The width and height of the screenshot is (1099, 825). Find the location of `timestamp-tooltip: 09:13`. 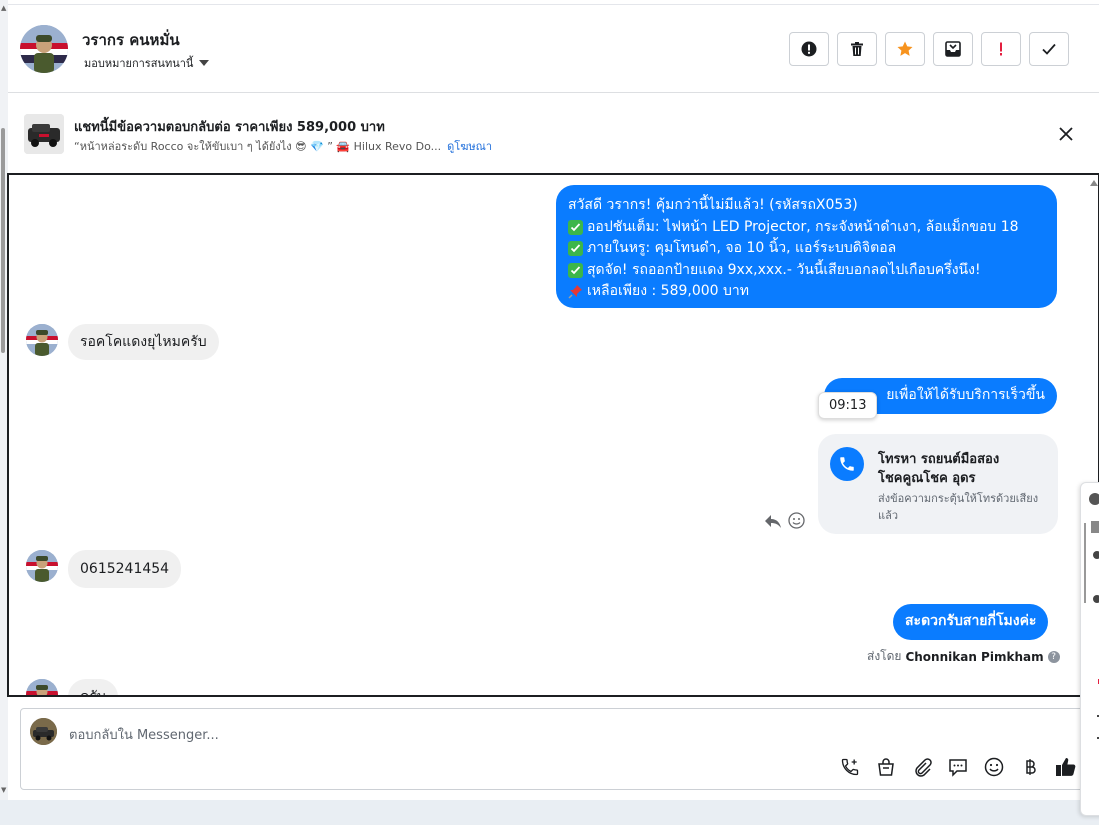

timestamp-tooltip: 09:13 is located at coordinates (848, 405).